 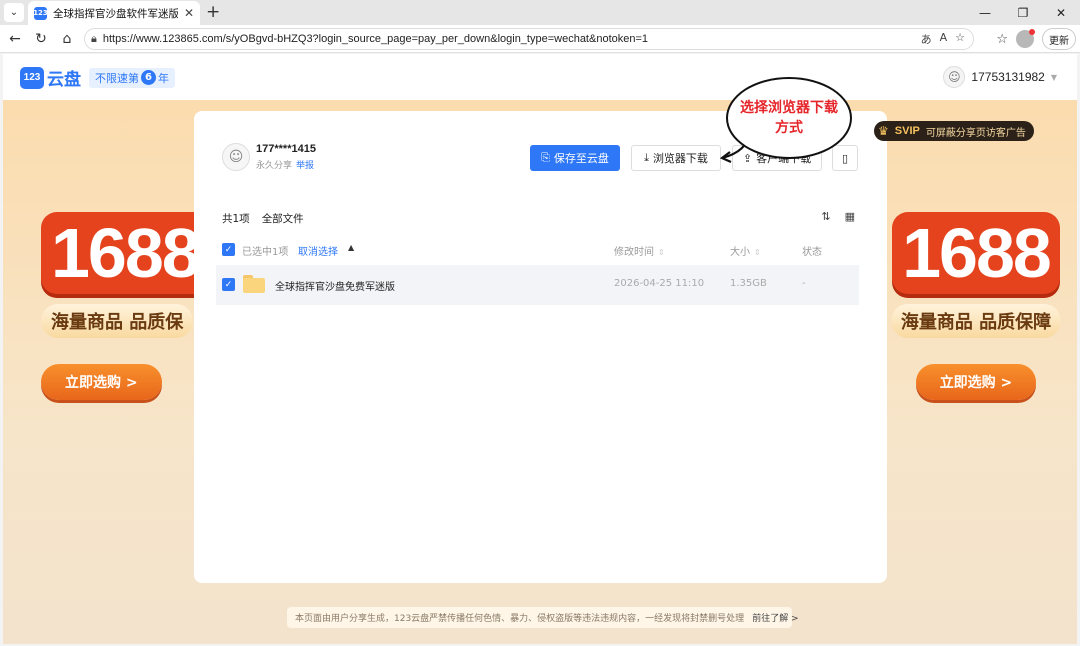 I want to click on file-count-bar: 共1项 全部文件, so click(x=263, y=218).